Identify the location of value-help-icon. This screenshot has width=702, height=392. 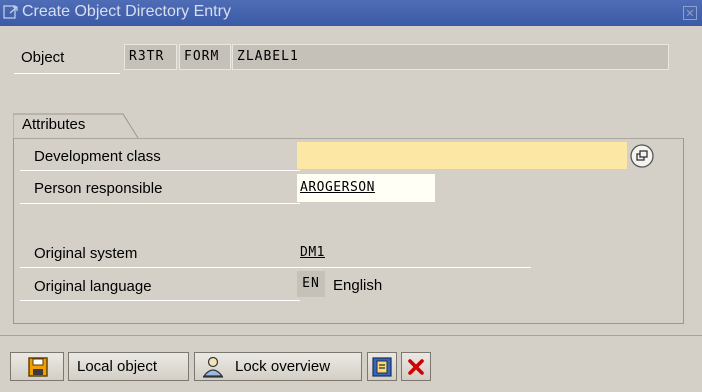
(642, 156).